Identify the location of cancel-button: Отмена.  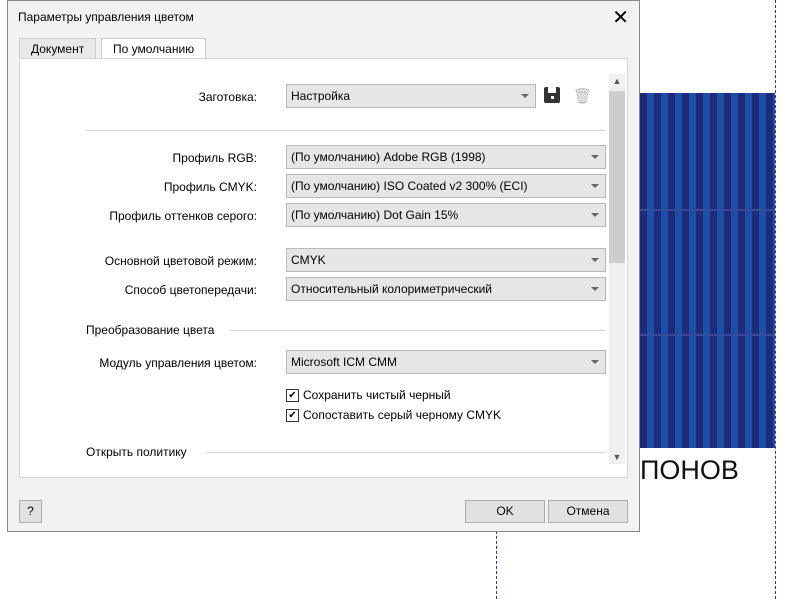
(588, 511).